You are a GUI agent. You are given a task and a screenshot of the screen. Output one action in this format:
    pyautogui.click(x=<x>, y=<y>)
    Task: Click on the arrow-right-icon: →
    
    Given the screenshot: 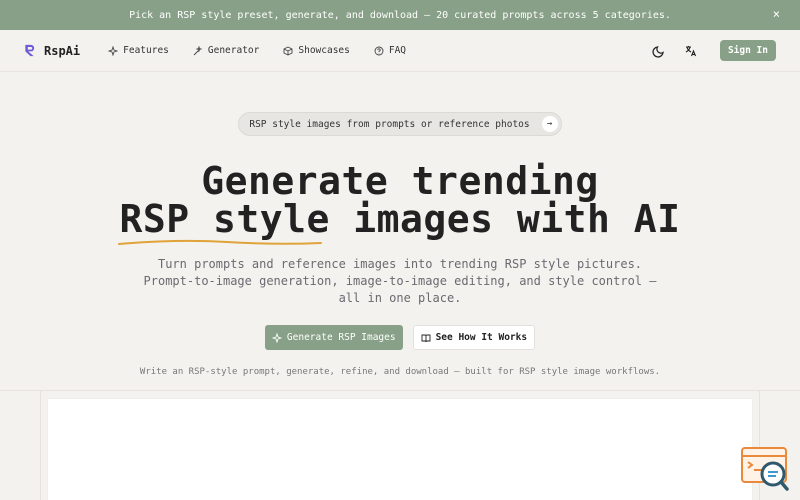 What is the action you would take?
    pyautogui.click(x=549, y=124)
    